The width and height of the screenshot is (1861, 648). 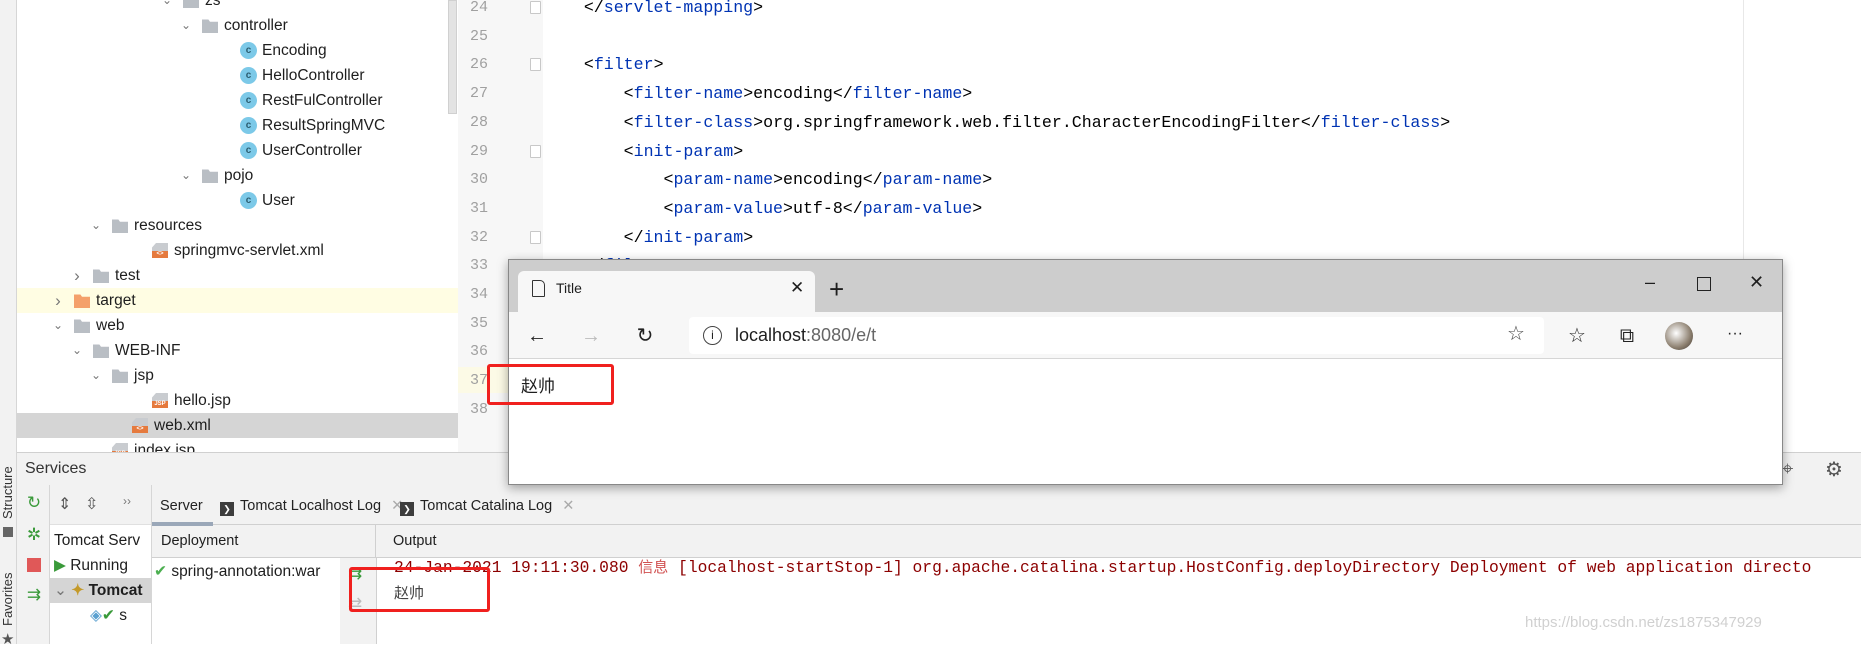 I want to click on stop-icon, so click(x=34, y=565).